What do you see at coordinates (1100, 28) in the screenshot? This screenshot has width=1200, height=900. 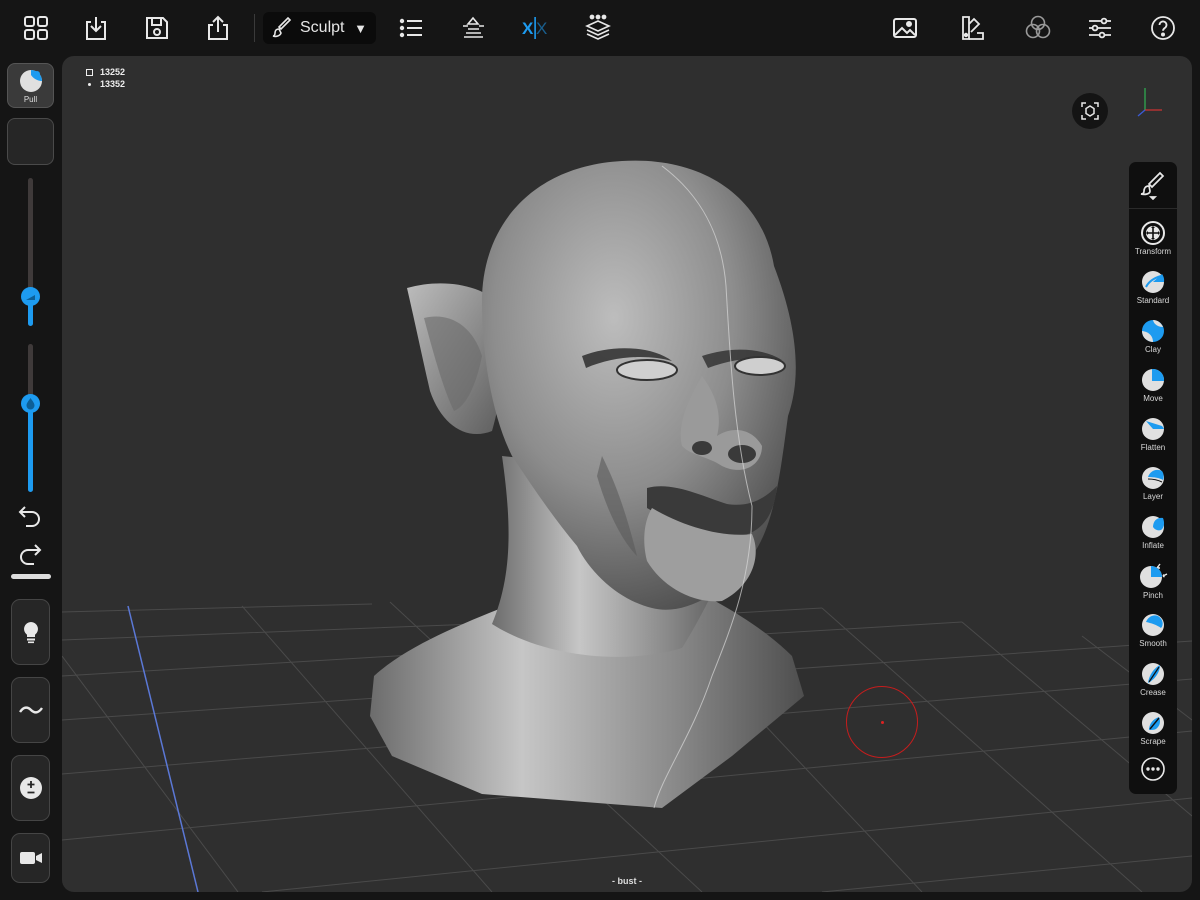 I see `settings-sliders-icon` at bounding box center [1100, 28].